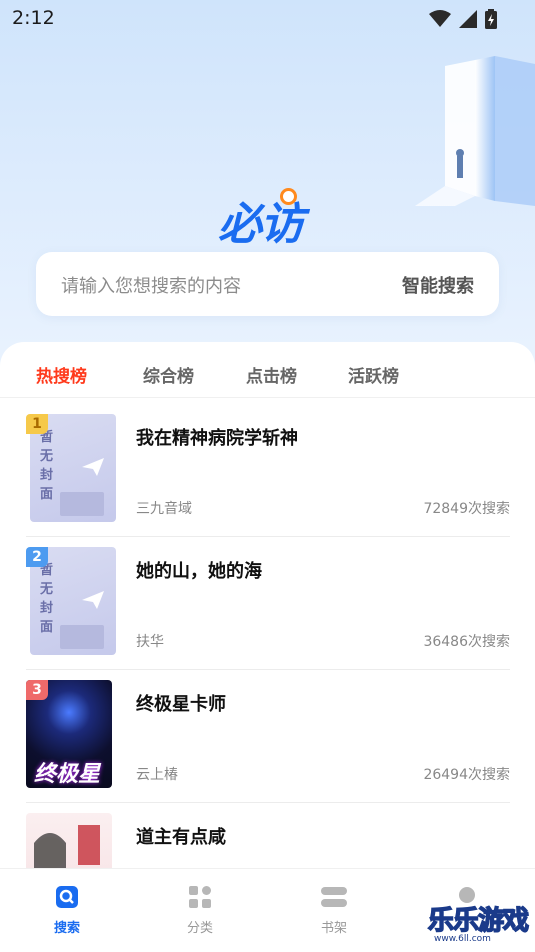  I want to click on battery-icon, so click(491, 21).